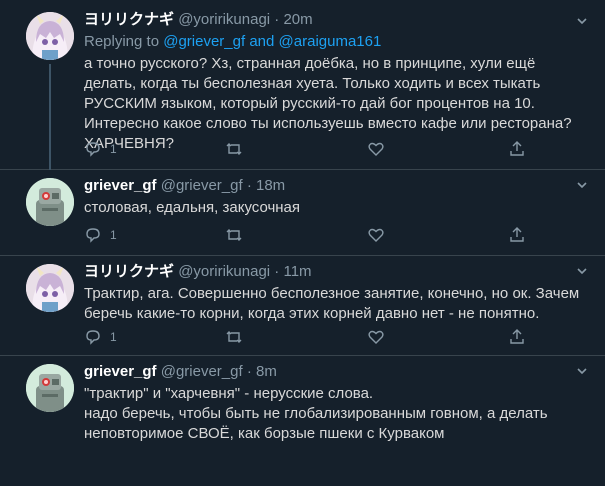 The width and height of the screenshot is (605, 486). I want to click on tweet-header: griever_gf @griever_gf · 8m, so click(337, 372).